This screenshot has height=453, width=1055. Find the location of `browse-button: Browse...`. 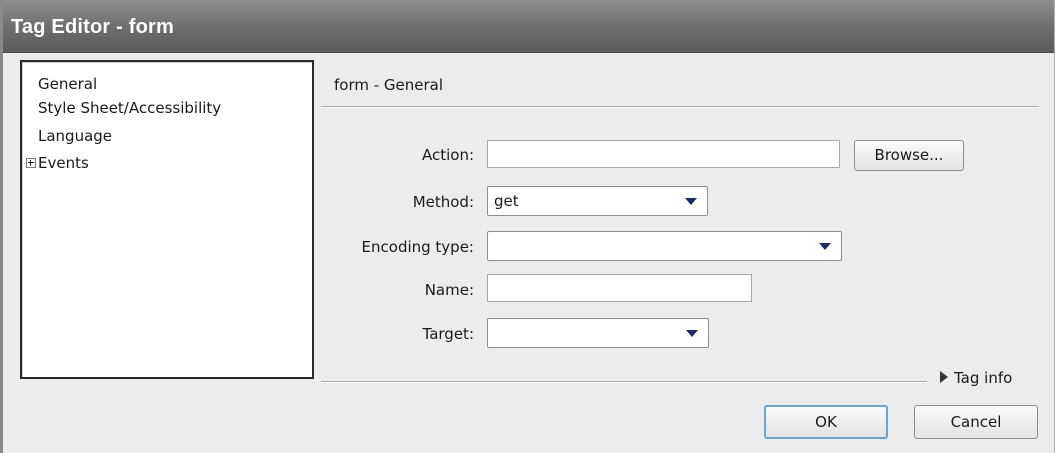

browse-button: Browse... is located at coordinates (909, 155).